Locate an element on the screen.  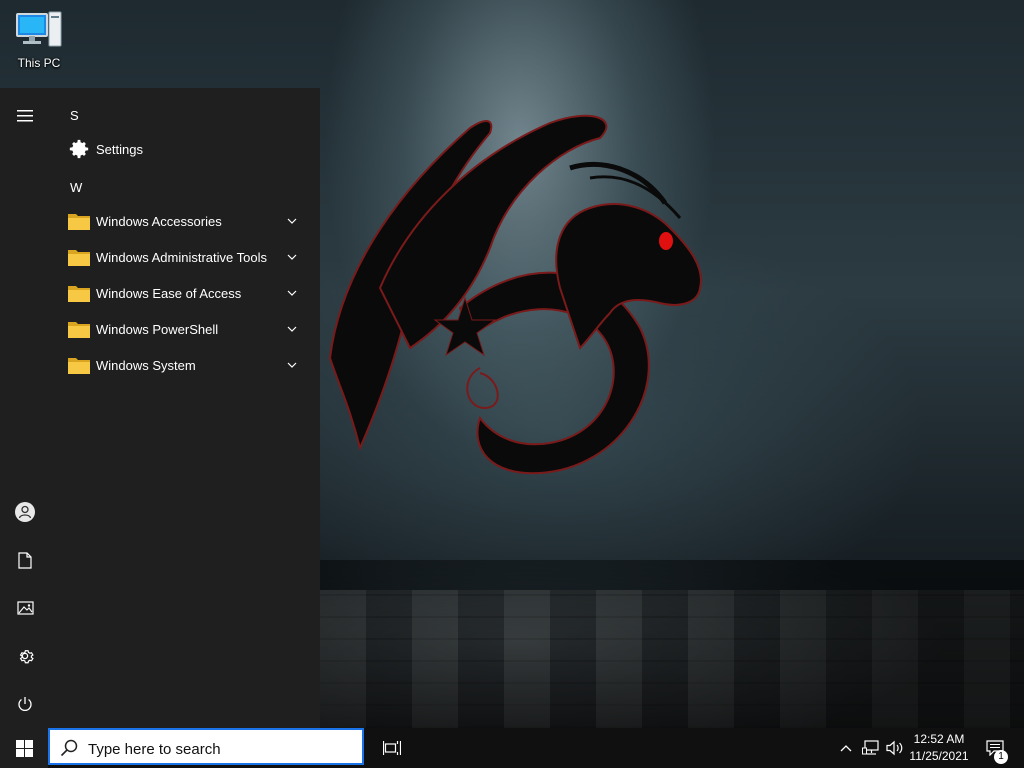
app-folder-windows-ease-of-access: Windows Ease of Access is located at coordinates (185, 293).